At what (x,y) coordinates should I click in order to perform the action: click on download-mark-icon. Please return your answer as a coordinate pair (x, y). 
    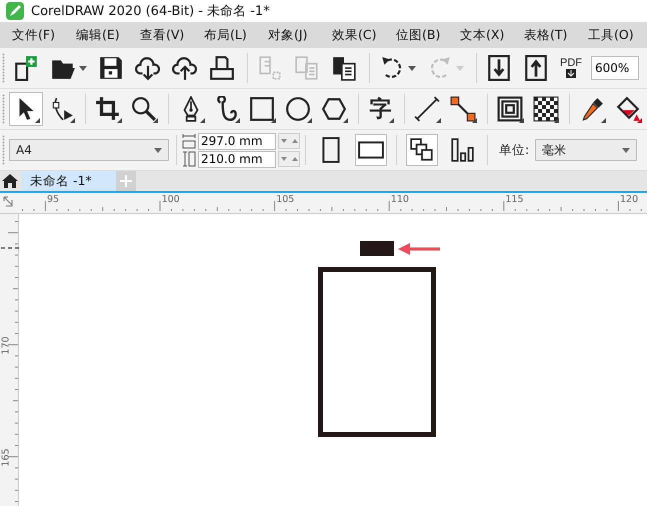
    Looking at the image, I should click on (571, 73).